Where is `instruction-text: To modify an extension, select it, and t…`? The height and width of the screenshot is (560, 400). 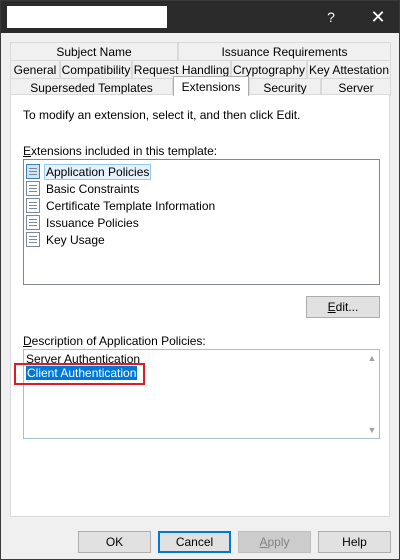 instruction-text: To modify an extension, select it, and t… is located at coordinates (162, 115).